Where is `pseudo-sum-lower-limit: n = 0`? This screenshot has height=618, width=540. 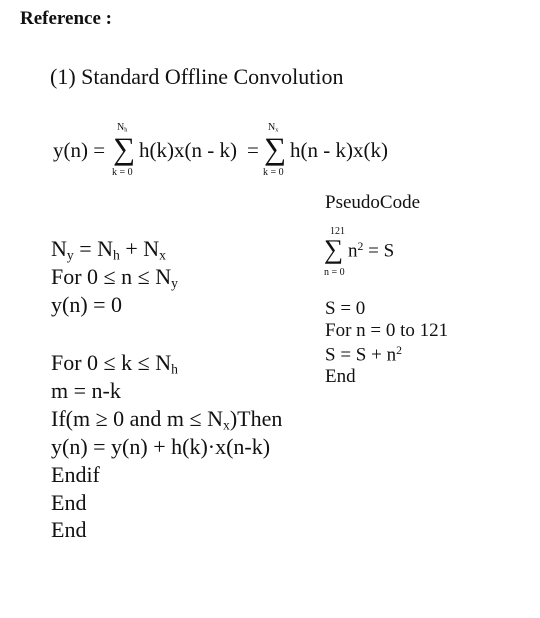 pseudo-sum-lower-limit: n = 0 is located at coordinates (334, 272).